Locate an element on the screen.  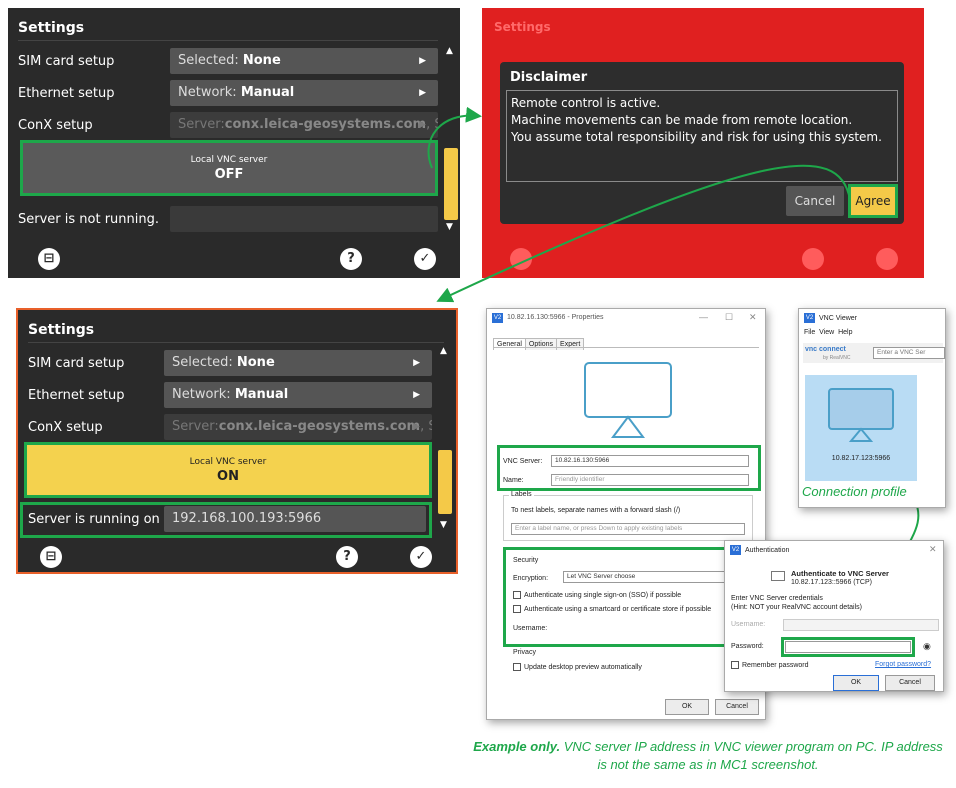
menu-view: View is located at coordinates (826, 332).